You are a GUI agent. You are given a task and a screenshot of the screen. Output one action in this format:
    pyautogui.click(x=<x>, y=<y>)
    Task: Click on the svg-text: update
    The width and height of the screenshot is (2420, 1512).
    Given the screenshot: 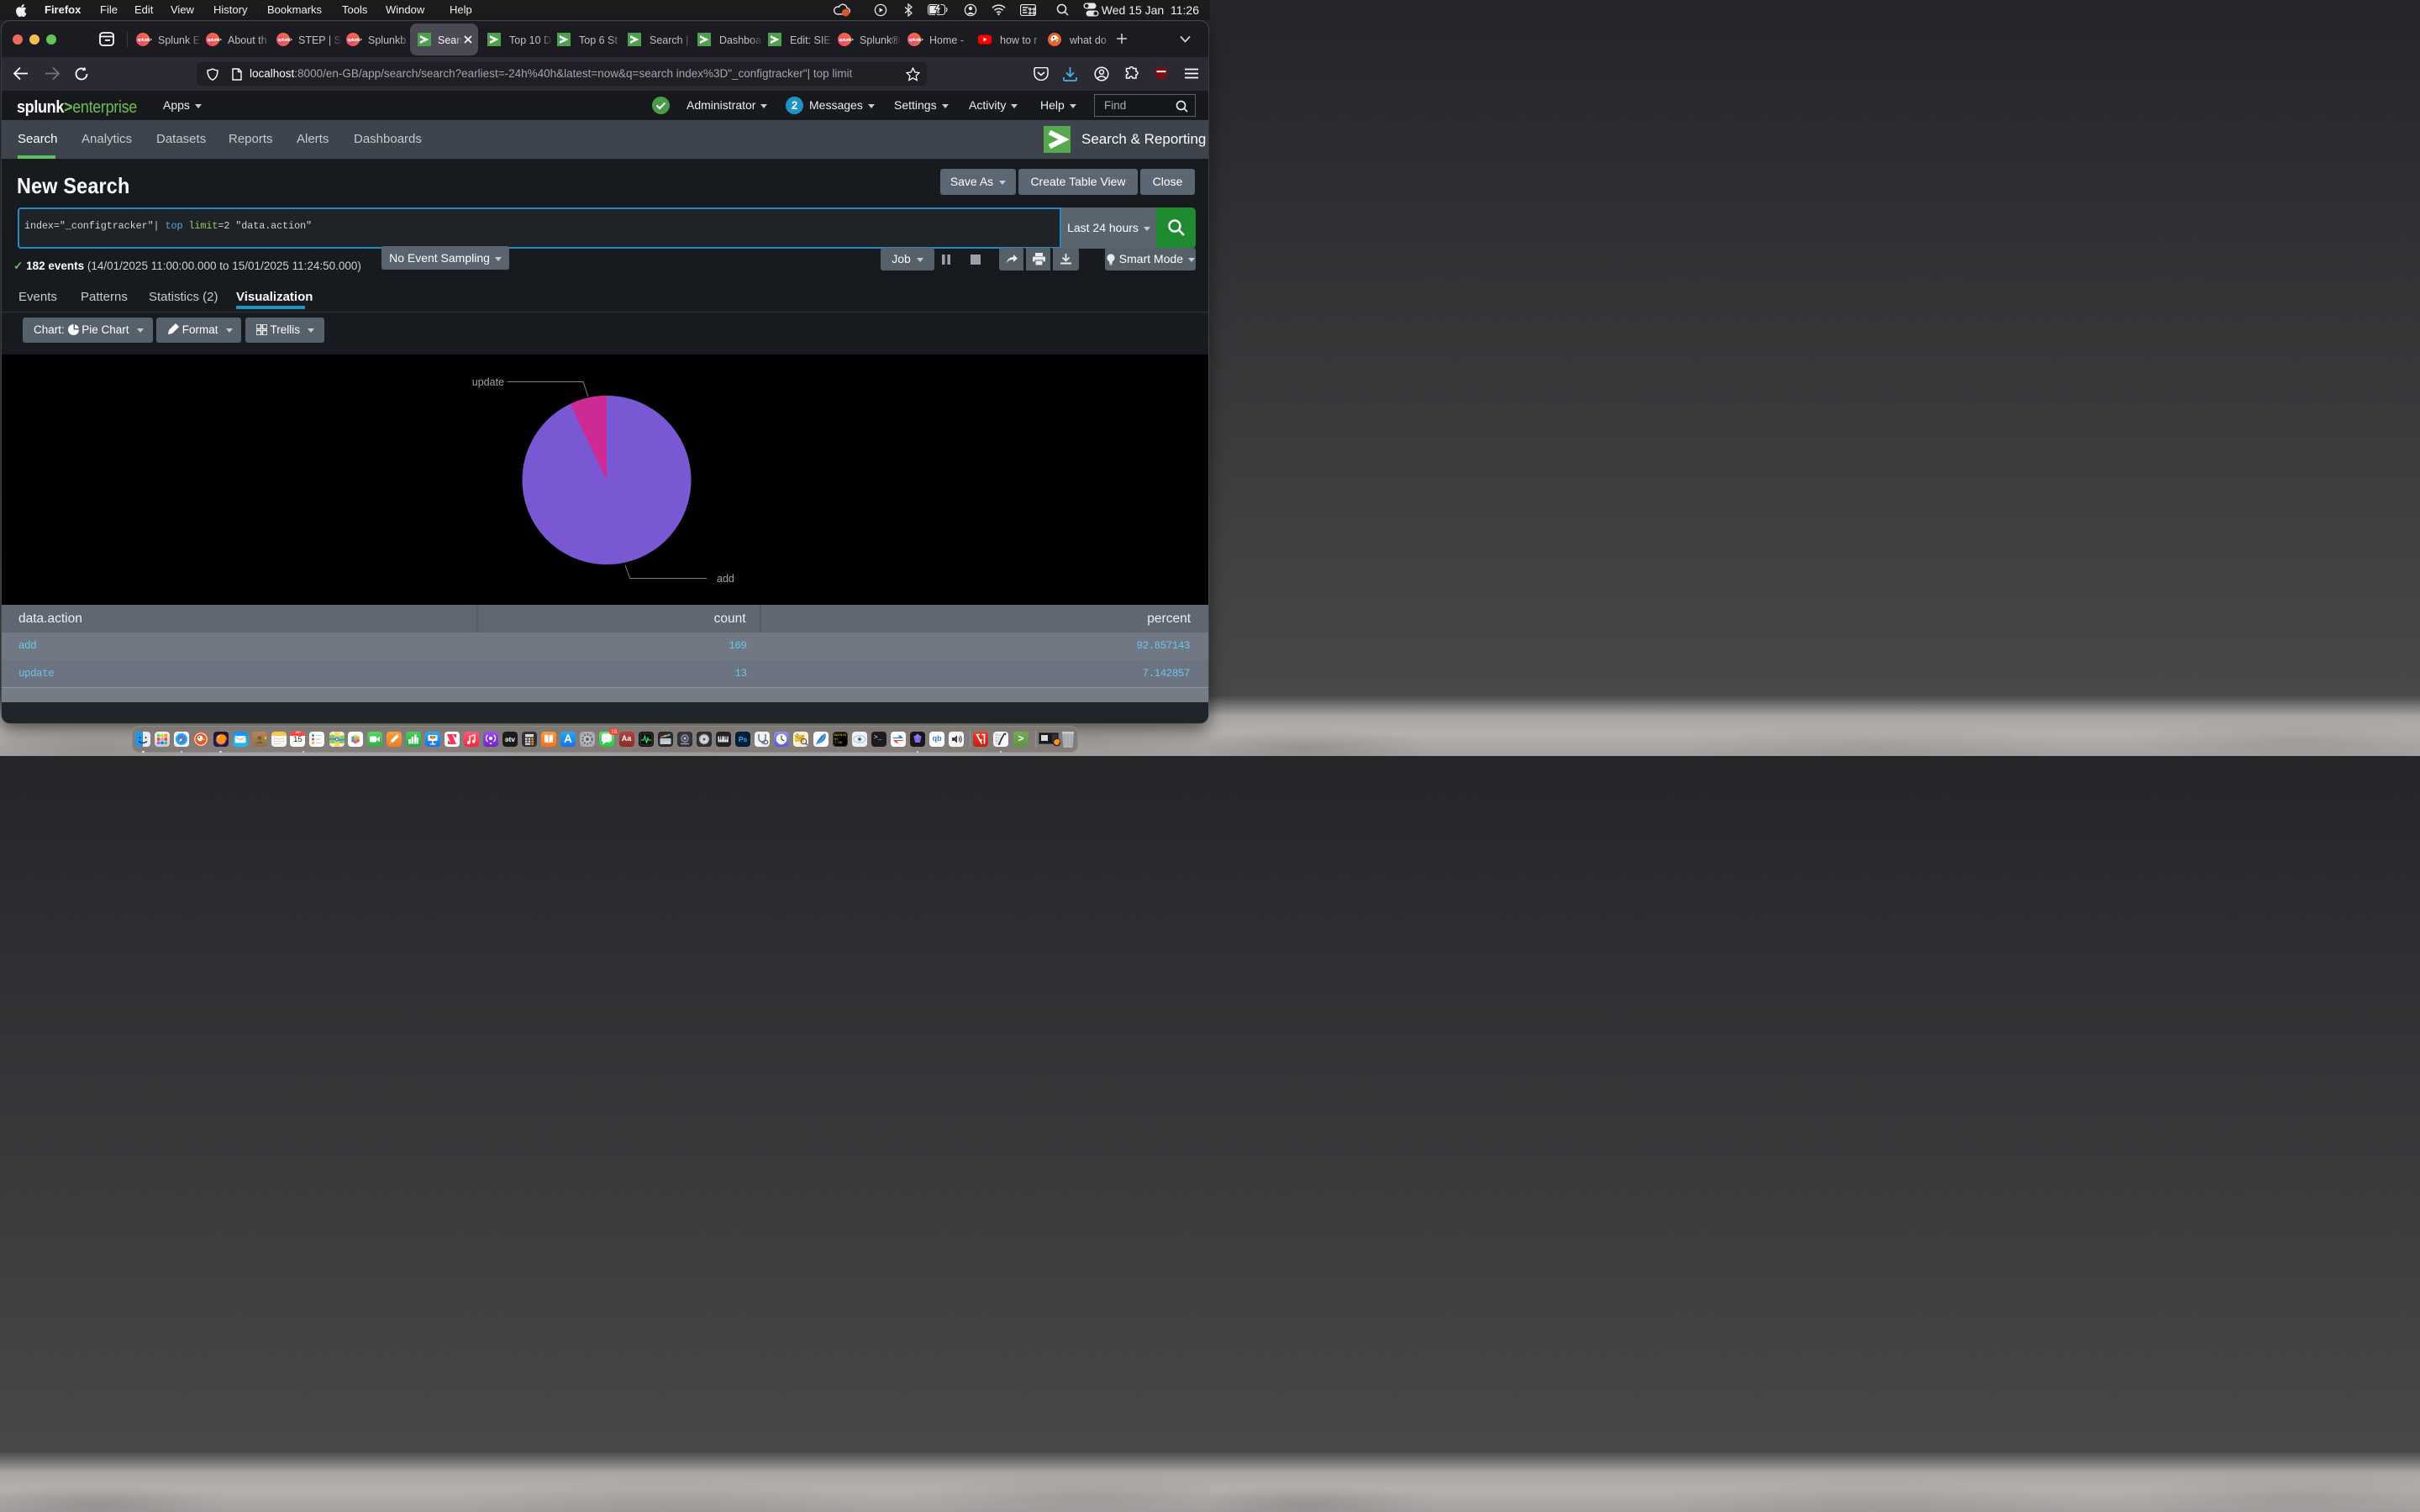 What is the action you would take?
    pyautogui.click(x=488, y=382)
    